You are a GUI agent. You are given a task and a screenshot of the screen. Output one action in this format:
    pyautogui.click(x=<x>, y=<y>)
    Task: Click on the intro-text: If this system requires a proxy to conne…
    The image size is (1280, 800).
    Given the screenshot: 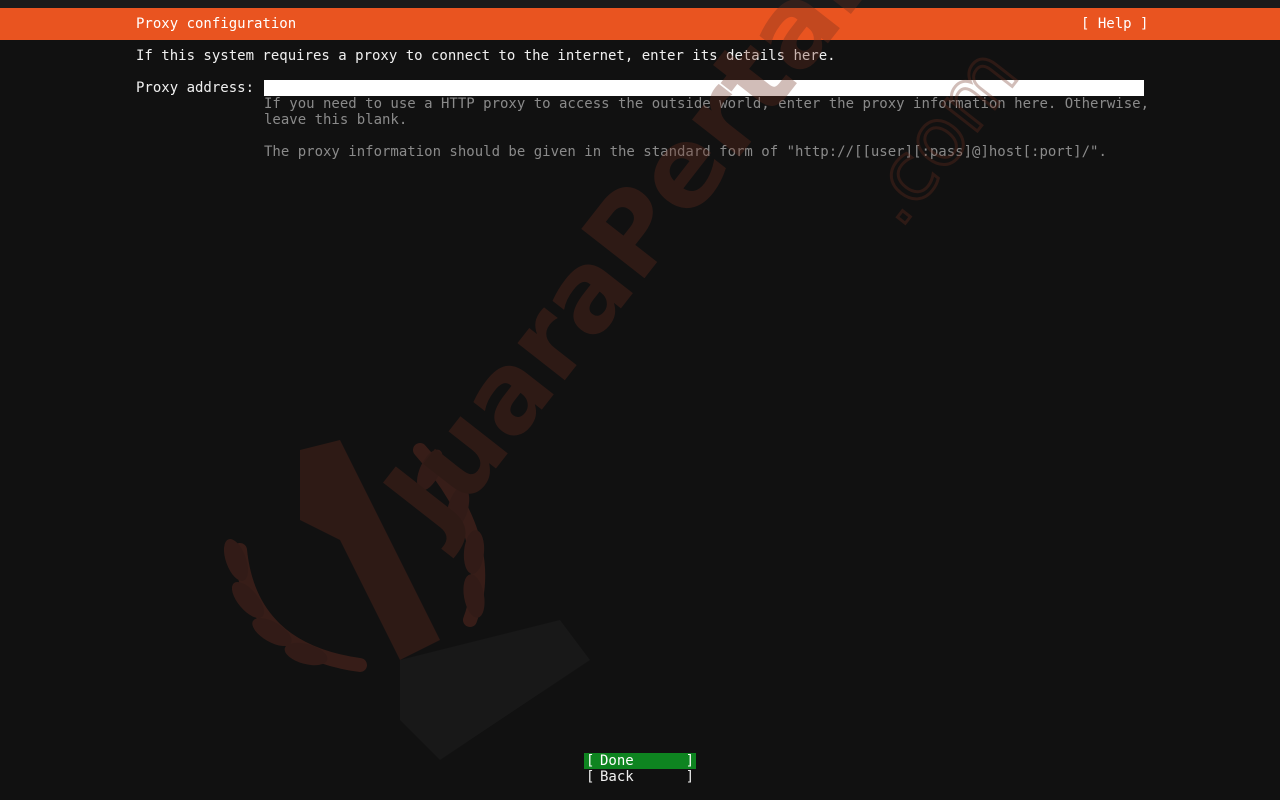 What is the action you would take?
    pyautogui.click(x=486, y=56)
    